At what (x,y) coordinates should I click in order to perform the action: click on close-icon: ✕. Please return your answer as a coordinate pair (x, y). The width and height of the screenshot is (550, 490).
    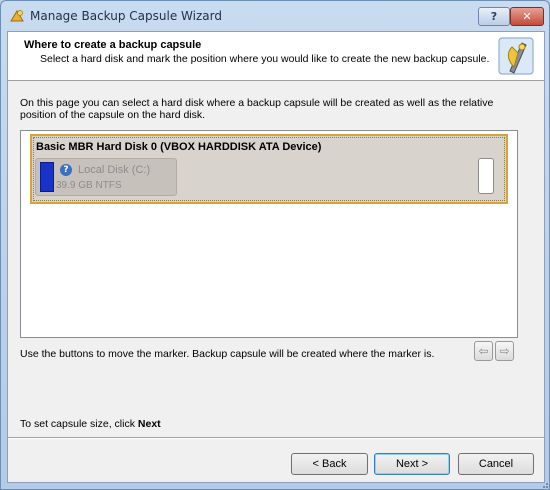
    Looking at the image, I should click on (527, 16).